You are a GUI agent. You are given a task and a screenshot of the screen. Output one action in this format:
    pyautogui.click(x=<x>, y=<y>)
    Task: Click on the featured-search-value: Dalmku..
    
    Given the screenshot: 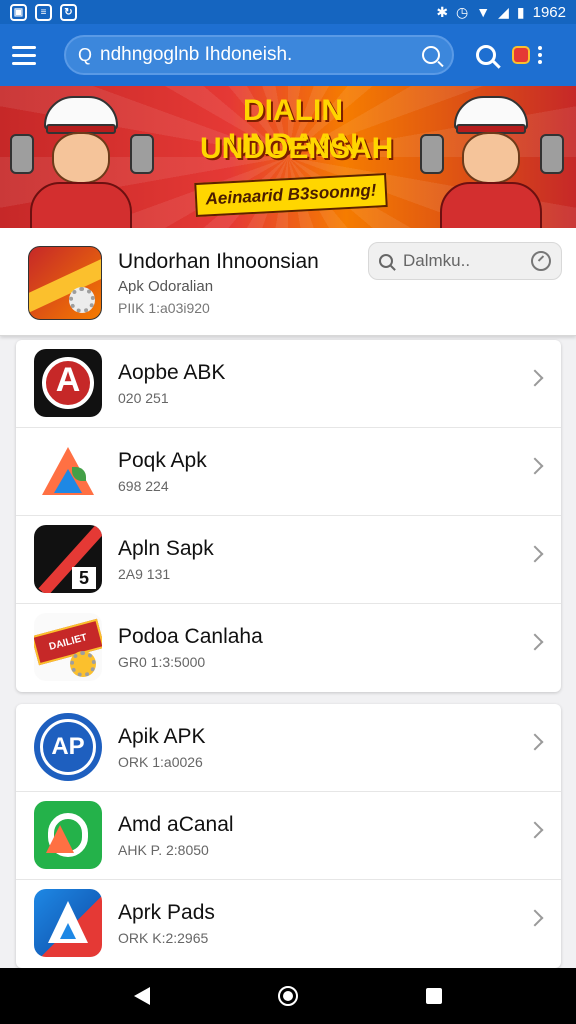 What is the action you would take?
    pyautogui.click(x=437, y=260)
    